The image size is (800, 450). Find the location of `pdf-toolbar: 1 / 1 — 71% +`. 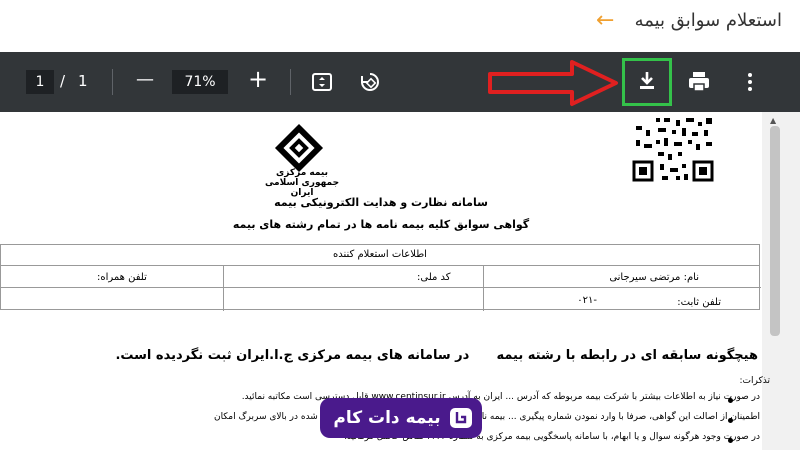

pdf-toolbar: 1 / 1 — 71% + is located at coordinates (400, 82).